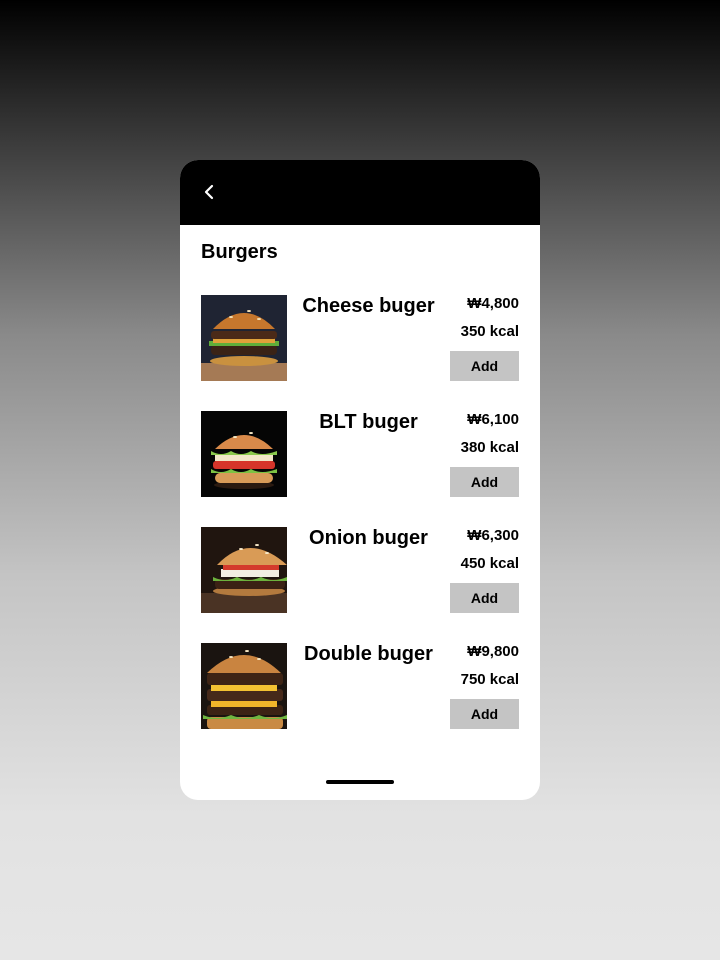 This screenshot has height=960, width=720. I want to click on item-calories: 450 kcal, so click(489, 563).